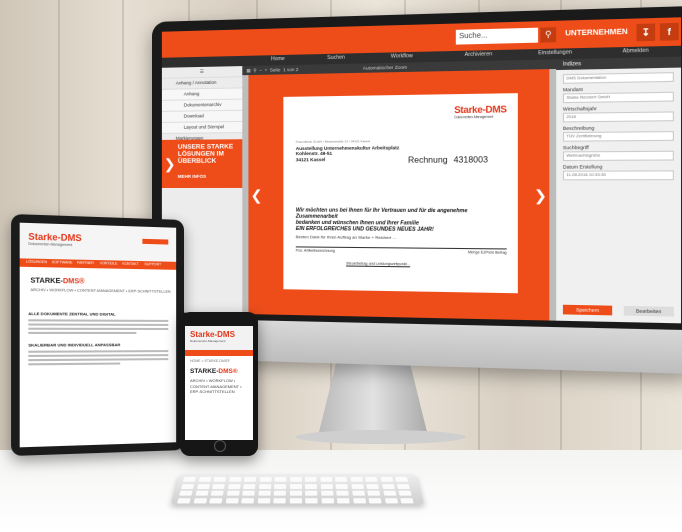 This screenshot has height=532, width=682. I want to click on chevron-left-icon: ❮, so click(256, 195).